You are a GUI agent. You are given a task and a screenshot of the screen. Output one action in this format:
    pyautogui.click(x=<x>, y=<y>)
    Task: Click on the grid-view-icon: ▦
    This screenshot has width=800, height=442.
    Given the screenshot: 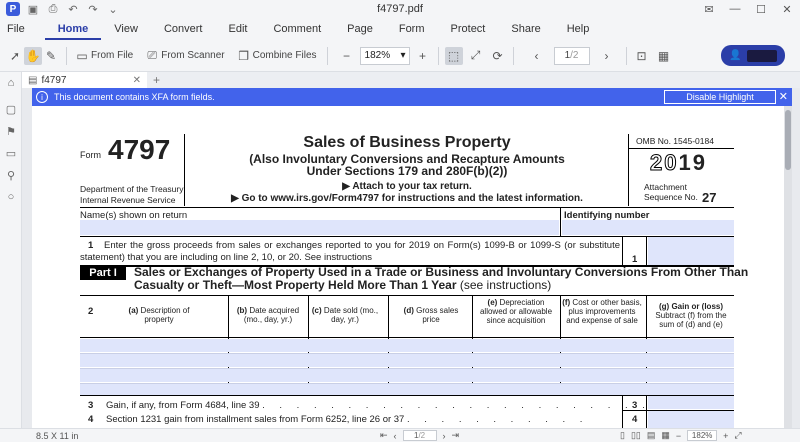 What is the action you would take?
    pyautogui.click(x=665, y=435)
    